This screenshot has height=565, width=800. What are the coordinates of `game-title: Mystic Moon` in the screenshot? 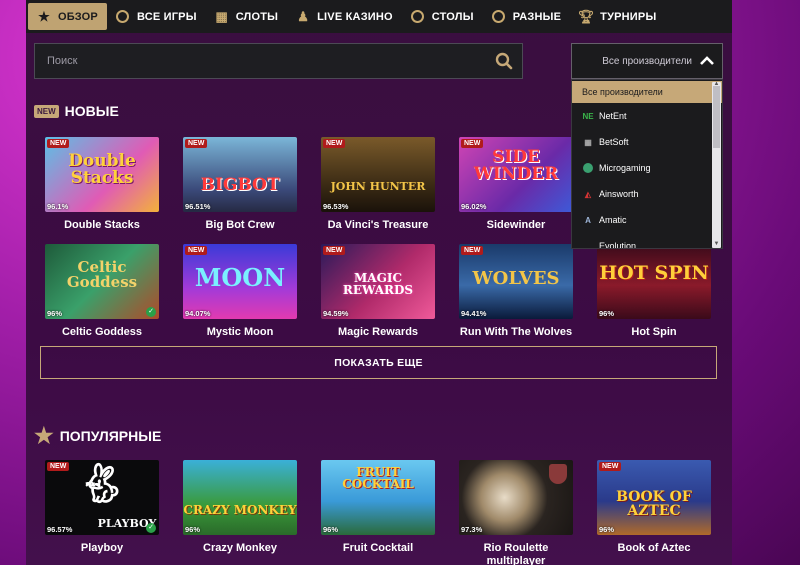 It's located at (240, 332).